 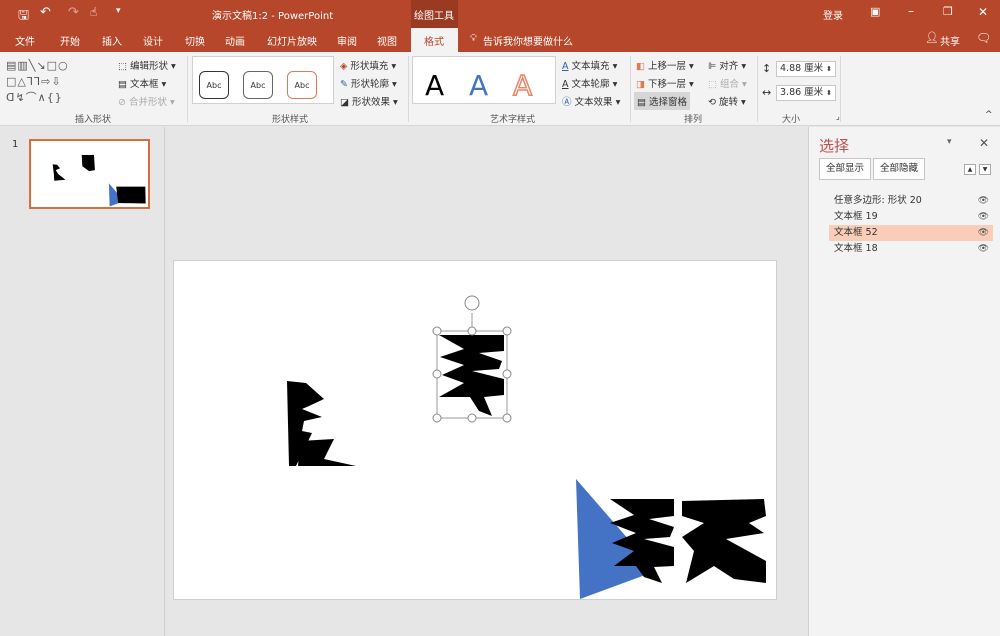 What do you see at coordinates (767, 68) in the screenshot?
I see `height-icon: ↕` at bounding box center [767, 68].